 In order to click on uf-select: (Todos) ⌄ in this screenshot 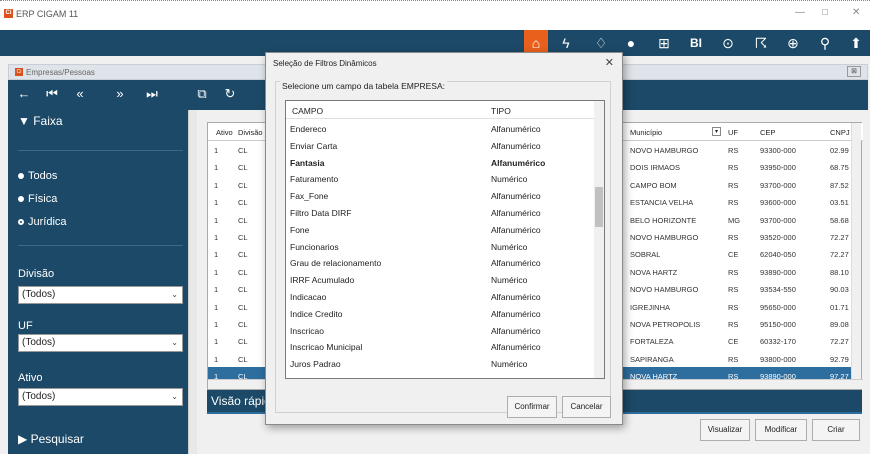, I will do `click(100, 343)`.